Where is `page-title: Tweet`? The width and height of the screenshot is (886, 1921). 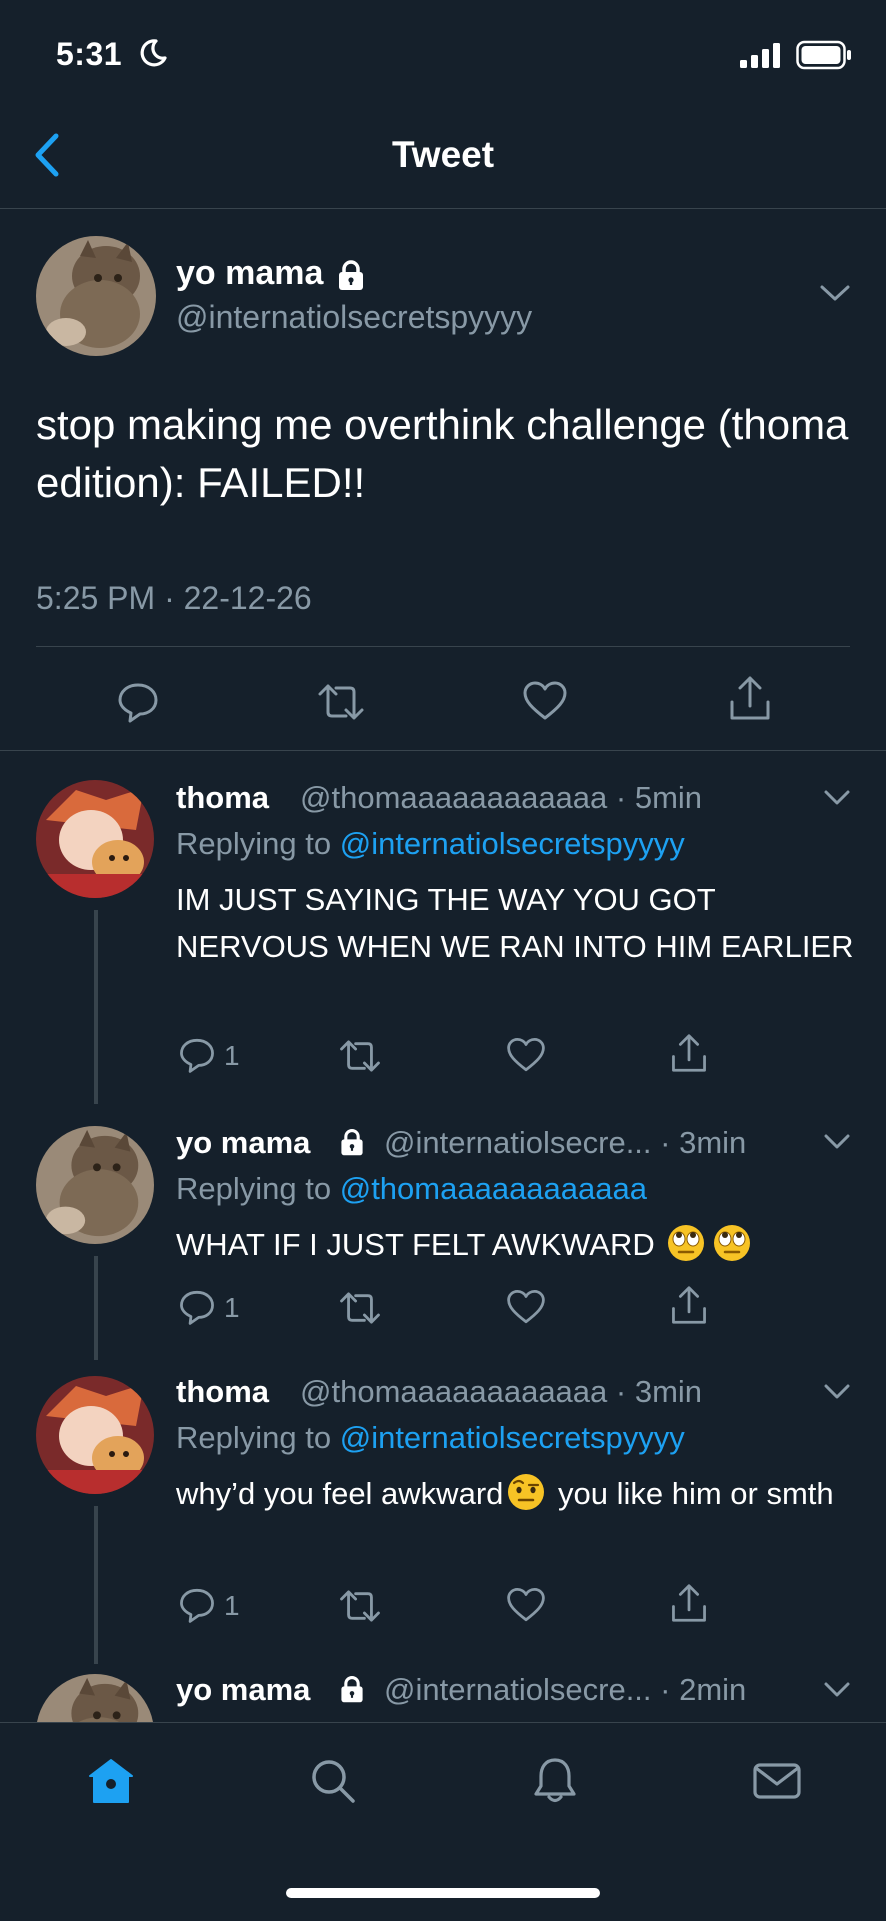 page-title: Tweet is located at coordinates (443, 154).